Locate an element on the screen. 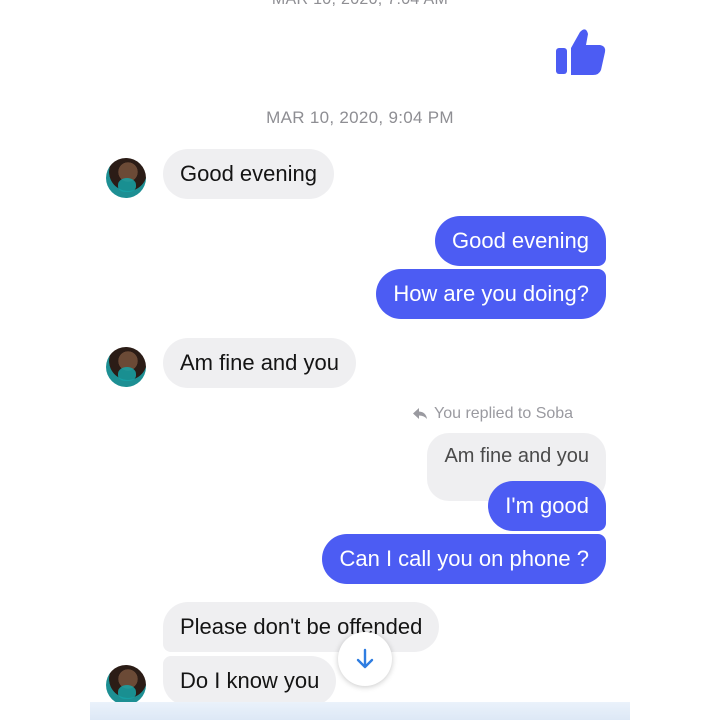 The image size is (720, 720). reply-note-label: You replied to Soba is located at coordinates (504, 413).